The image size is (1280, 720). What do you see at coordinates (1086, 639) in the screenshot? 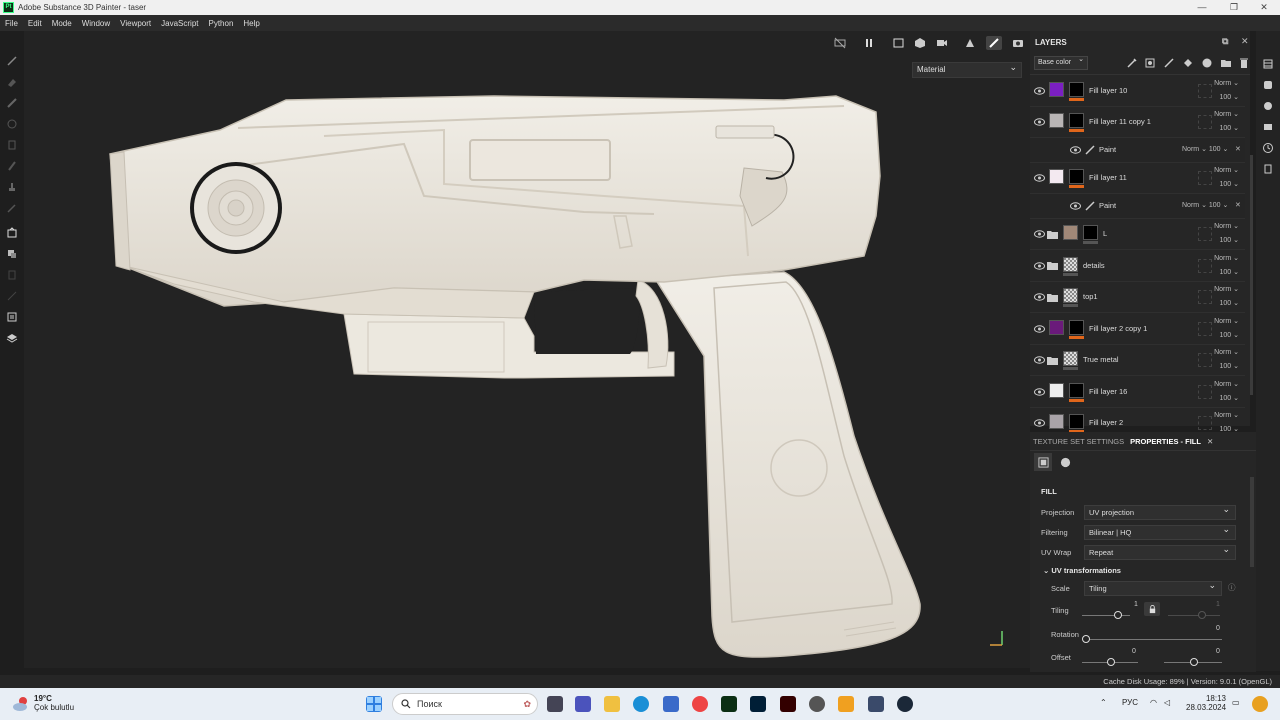
I see `rotation-slider-knob` at bounding box center [1086, 639].